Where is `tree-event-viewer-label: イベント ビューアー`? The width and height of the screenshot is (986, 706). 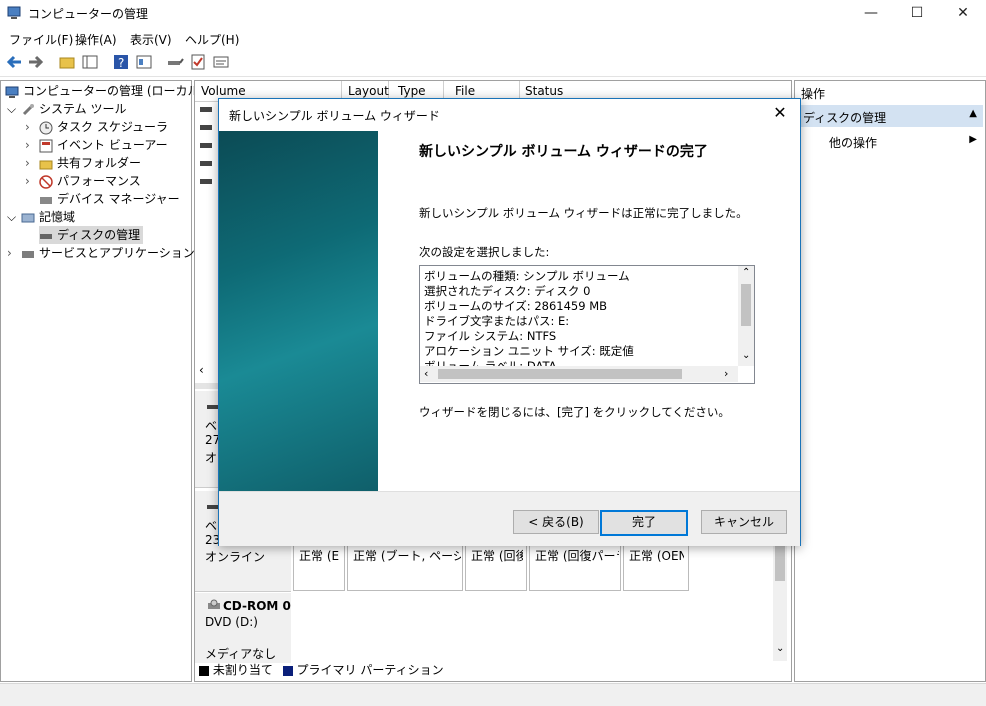
tree-event-viewer-label: イベント ビューアー is located at coordinates (112, 145).